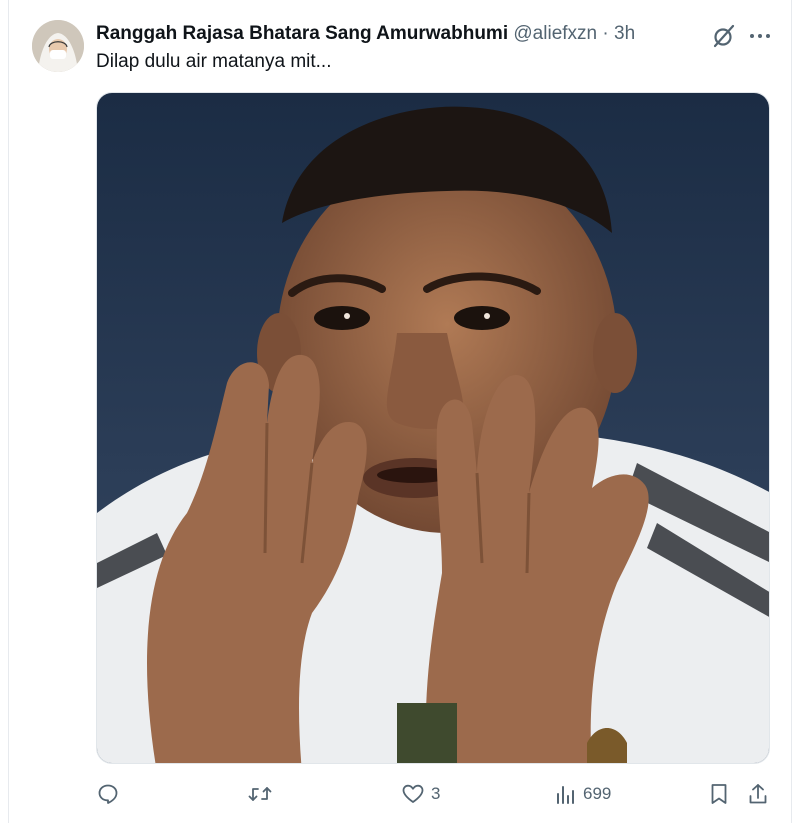  I want to click on bookmark-icon, so click(719, 794).